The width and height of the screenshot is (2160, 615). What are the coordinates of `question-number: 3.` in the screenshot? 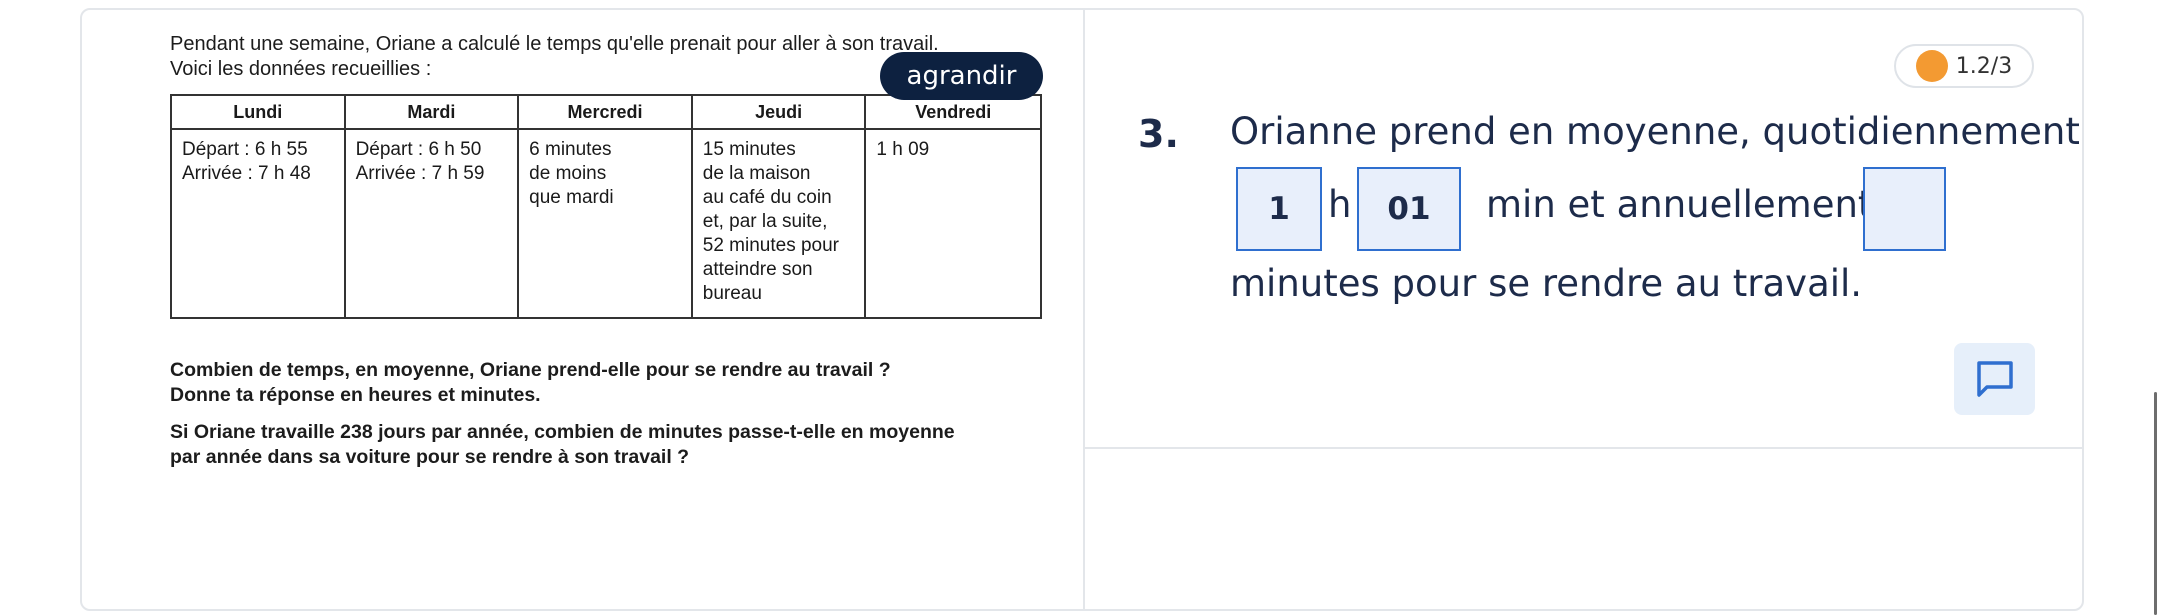 It's located at (1158, 134).